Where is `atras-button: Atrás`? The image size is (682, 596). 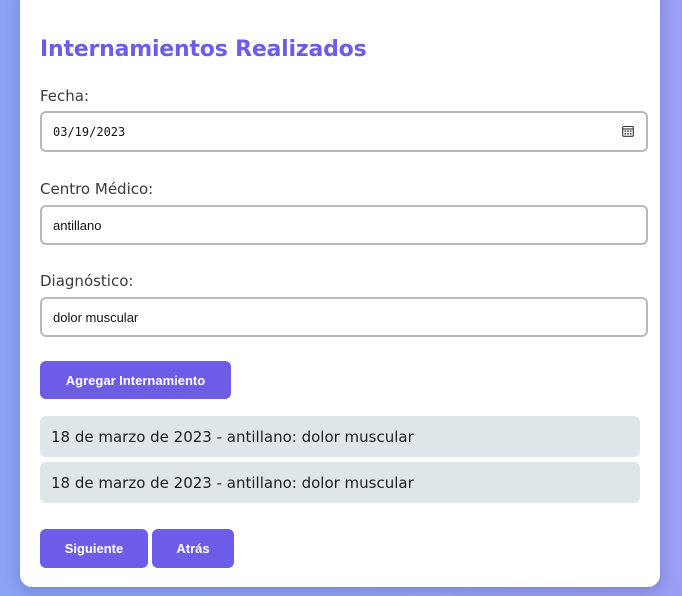 atras-button: Atrás is located at coordinates (193, 548).